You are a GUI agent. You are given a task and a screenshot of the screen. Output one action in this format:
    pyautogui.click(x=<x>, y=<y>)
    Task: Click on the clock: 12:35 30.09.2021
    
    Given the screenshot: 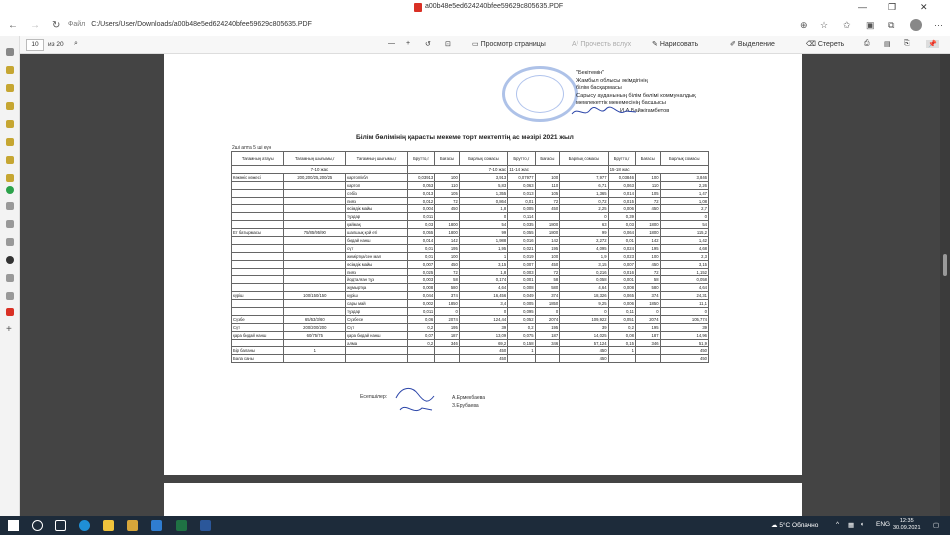 What is the action you would take?
    pyautogui.click(x=907, y=525)
    